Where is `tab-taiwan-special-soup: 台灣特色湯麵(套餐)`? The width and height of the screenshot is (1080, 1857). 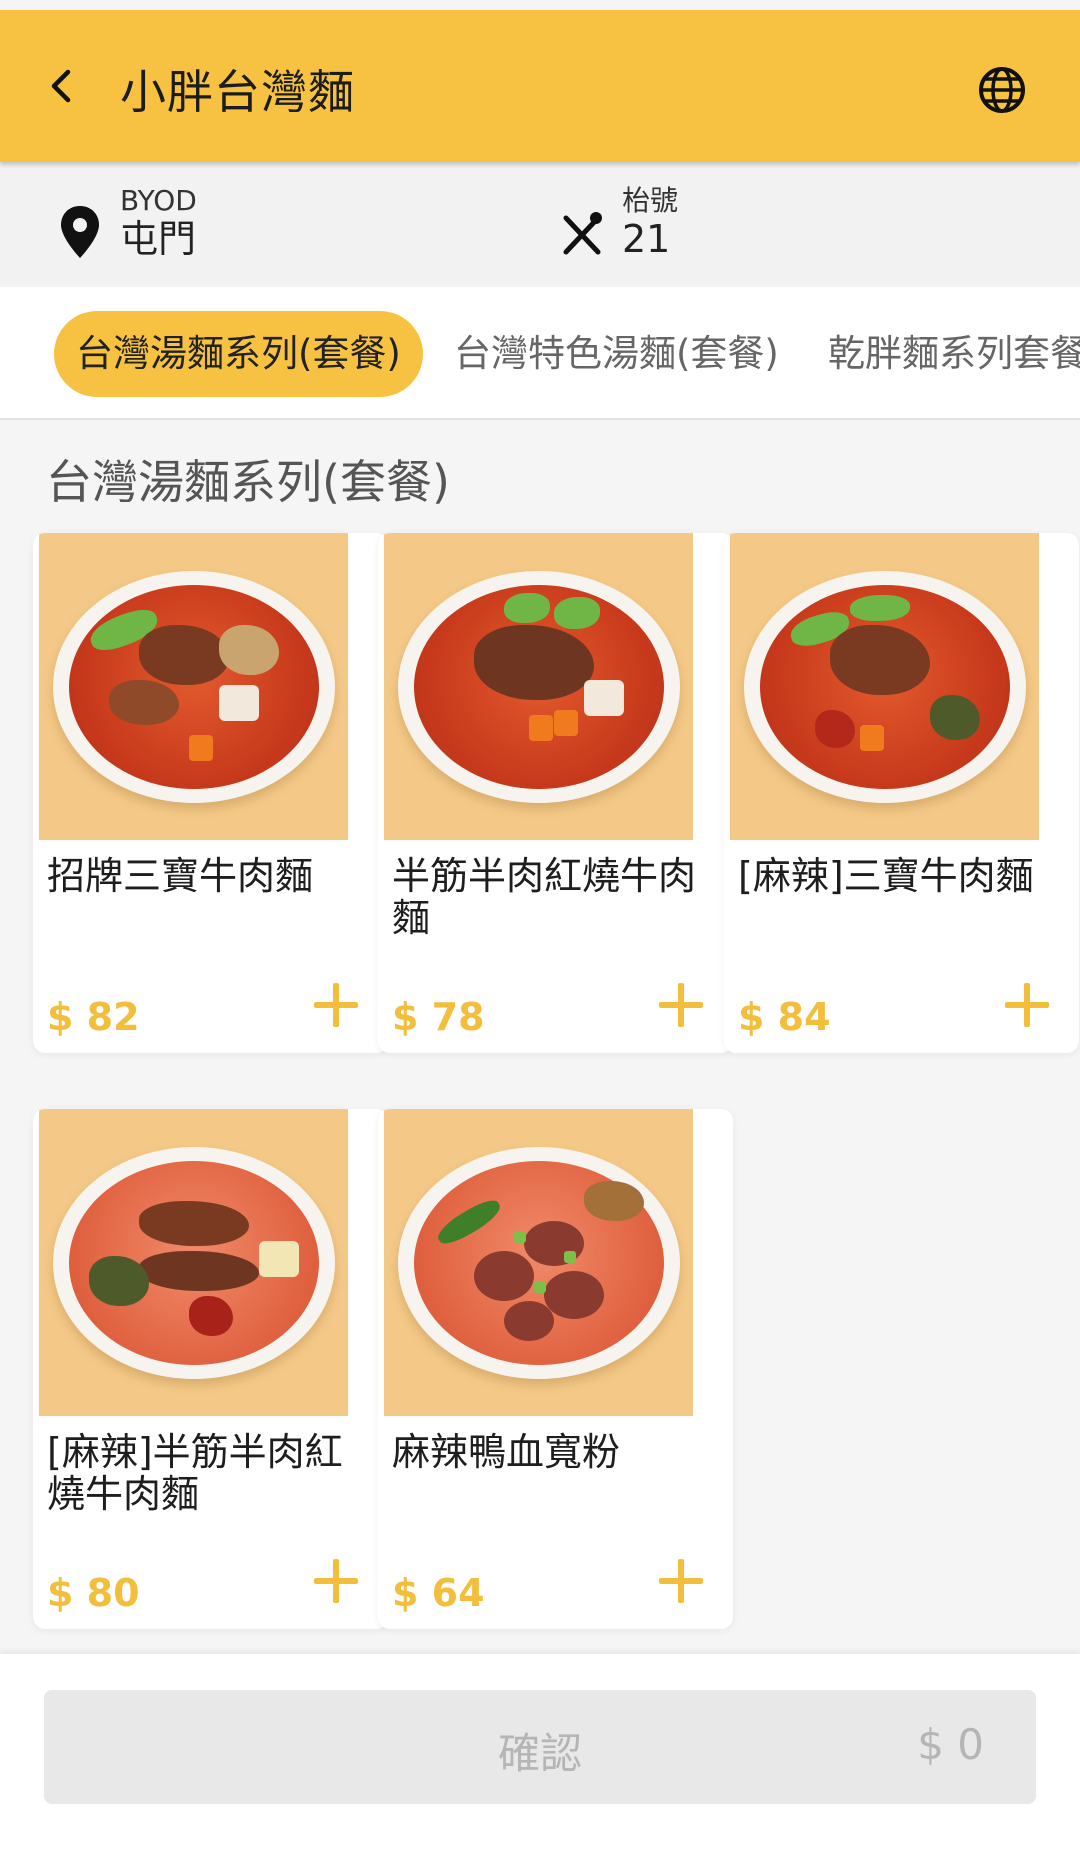 tab-taiwan-special-soup: 台灣特色湯麵(套餐) is located at coordinates (616, 354).